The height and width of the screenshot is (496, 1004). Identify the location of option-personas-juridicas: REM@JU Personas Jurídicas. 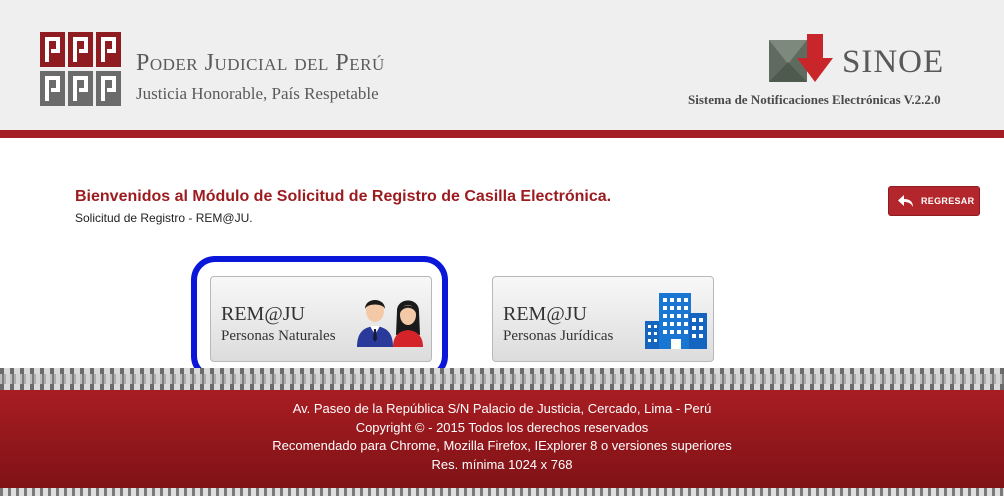
(603, 319).